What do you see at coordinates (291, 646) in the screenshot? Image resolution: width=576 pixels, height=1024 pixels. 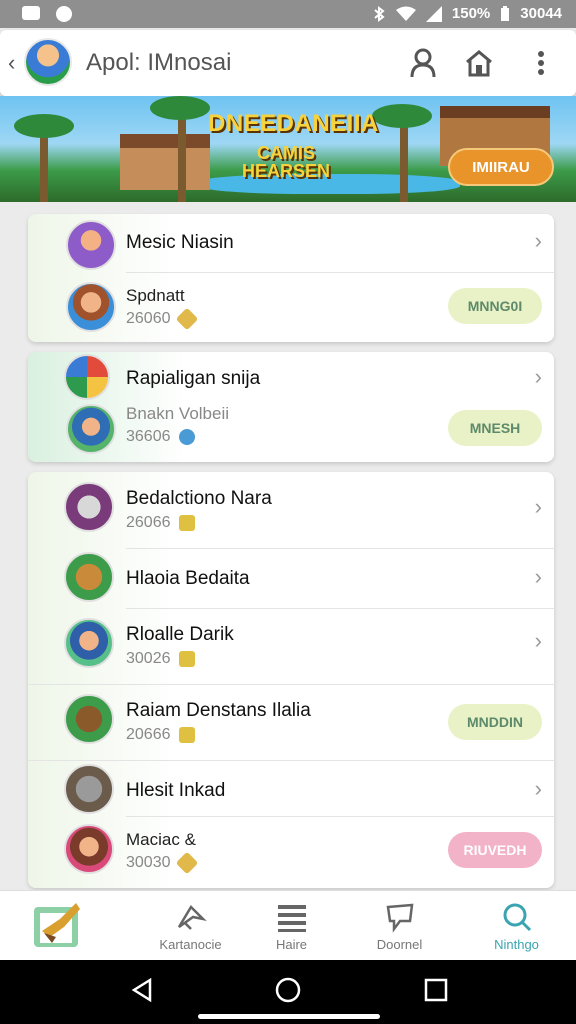 I see `list-item: Rloalle Darik 30026 ›` at bounding box center [291, 646].